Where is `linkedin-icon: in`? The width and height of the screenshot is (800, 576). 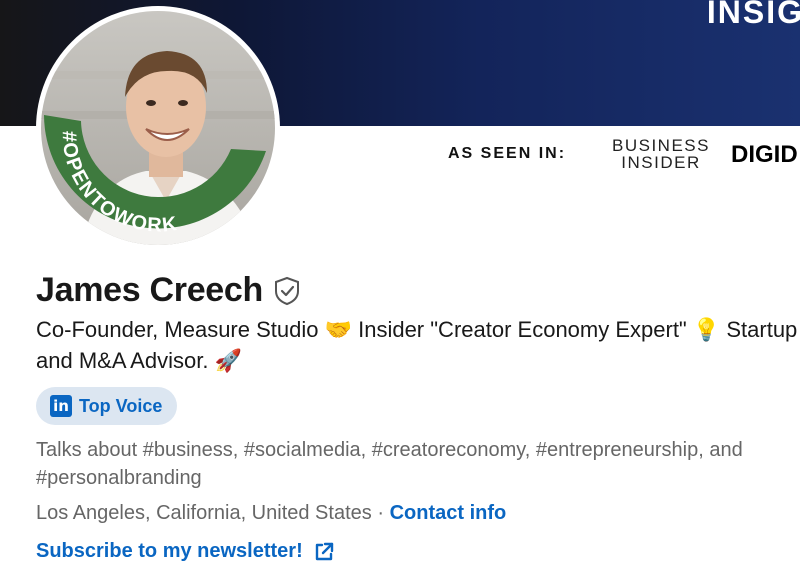
linkedin-icon: in is located at coordinates (61, 406).